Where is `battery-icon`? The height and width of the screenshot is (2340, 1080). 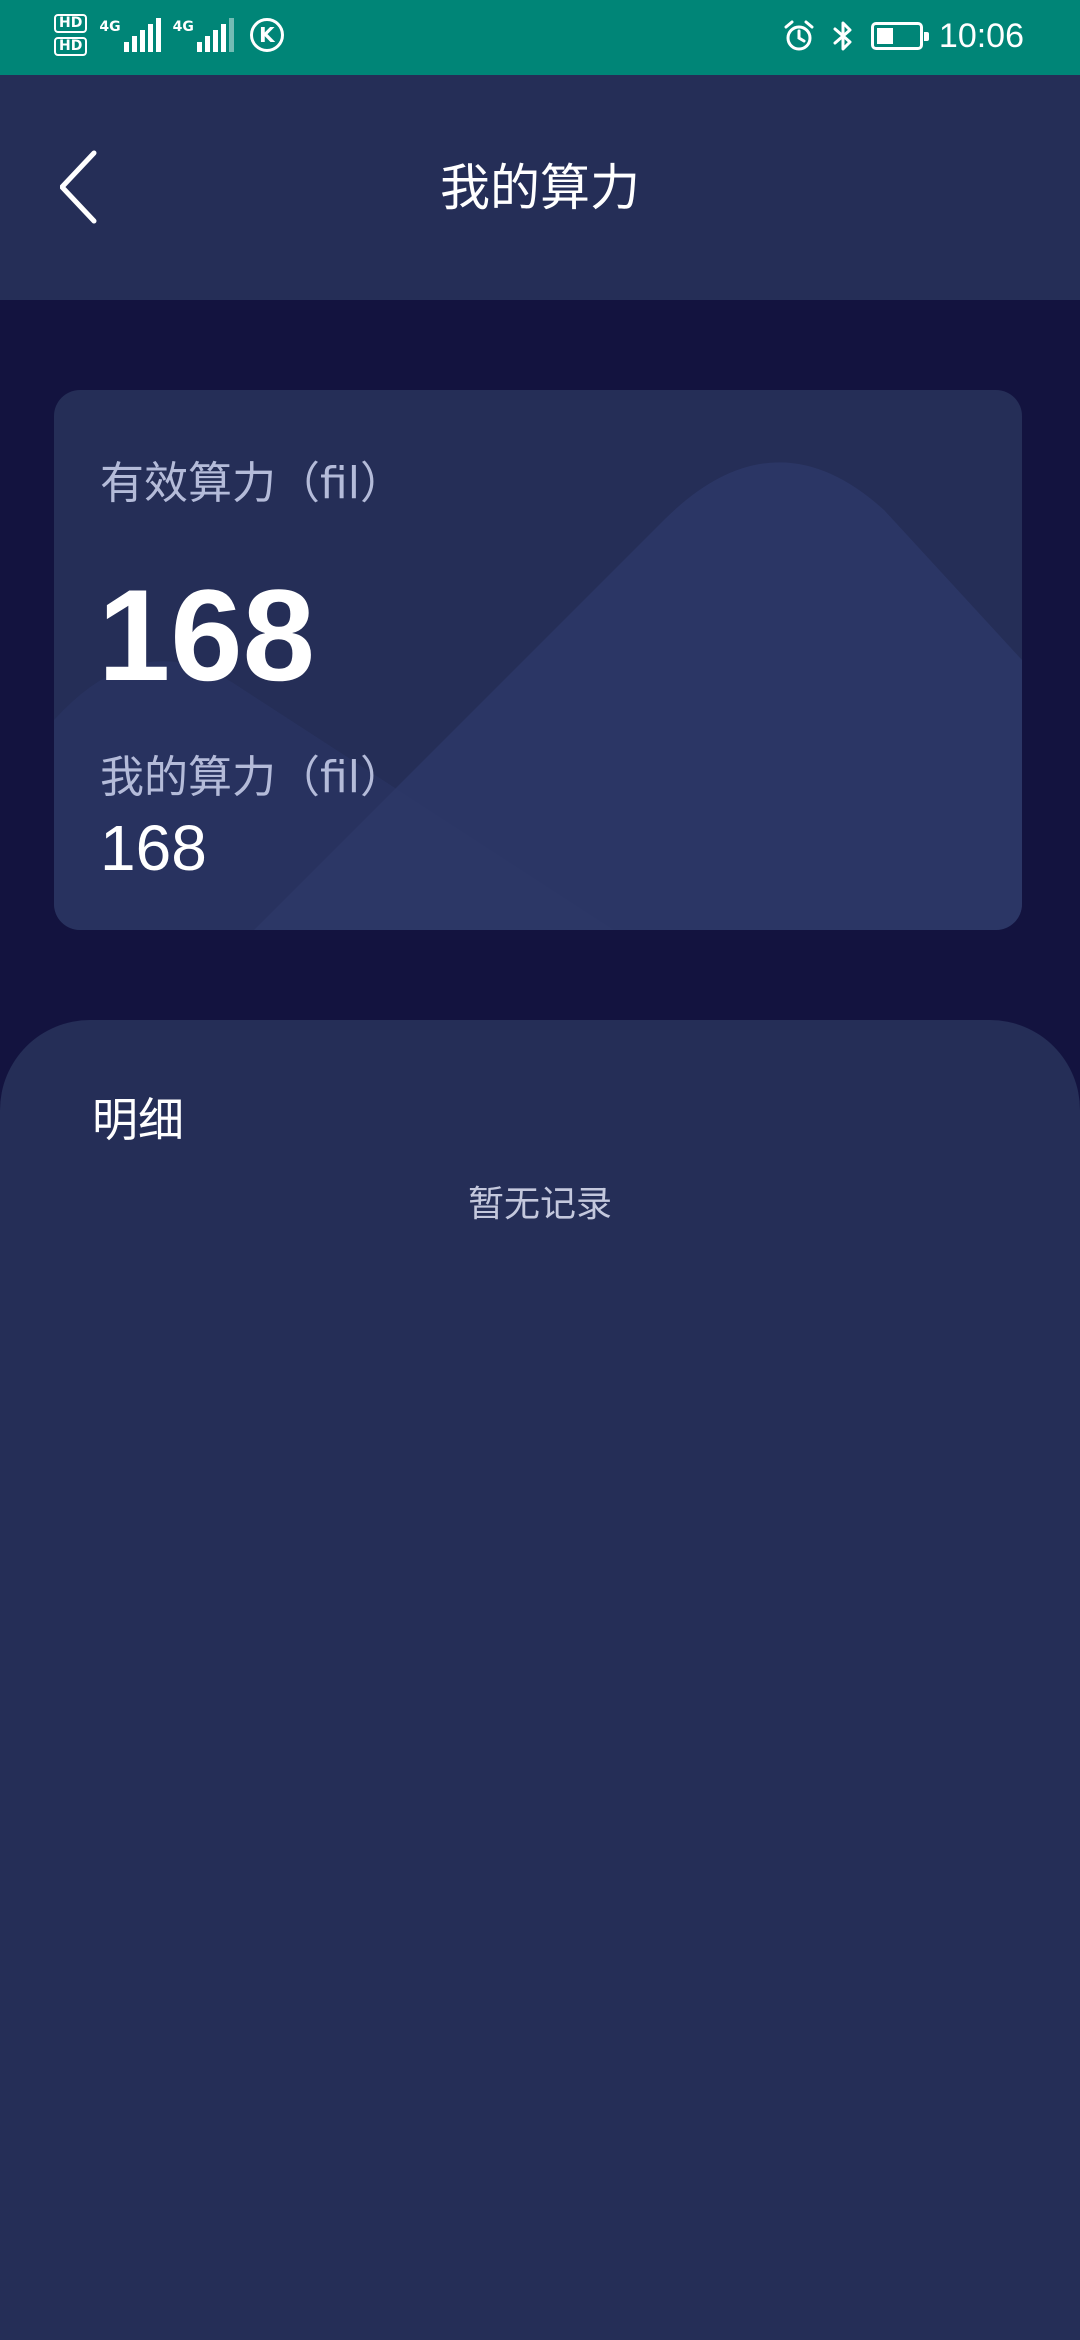 battery-icon is located at coordinates (899, 36).